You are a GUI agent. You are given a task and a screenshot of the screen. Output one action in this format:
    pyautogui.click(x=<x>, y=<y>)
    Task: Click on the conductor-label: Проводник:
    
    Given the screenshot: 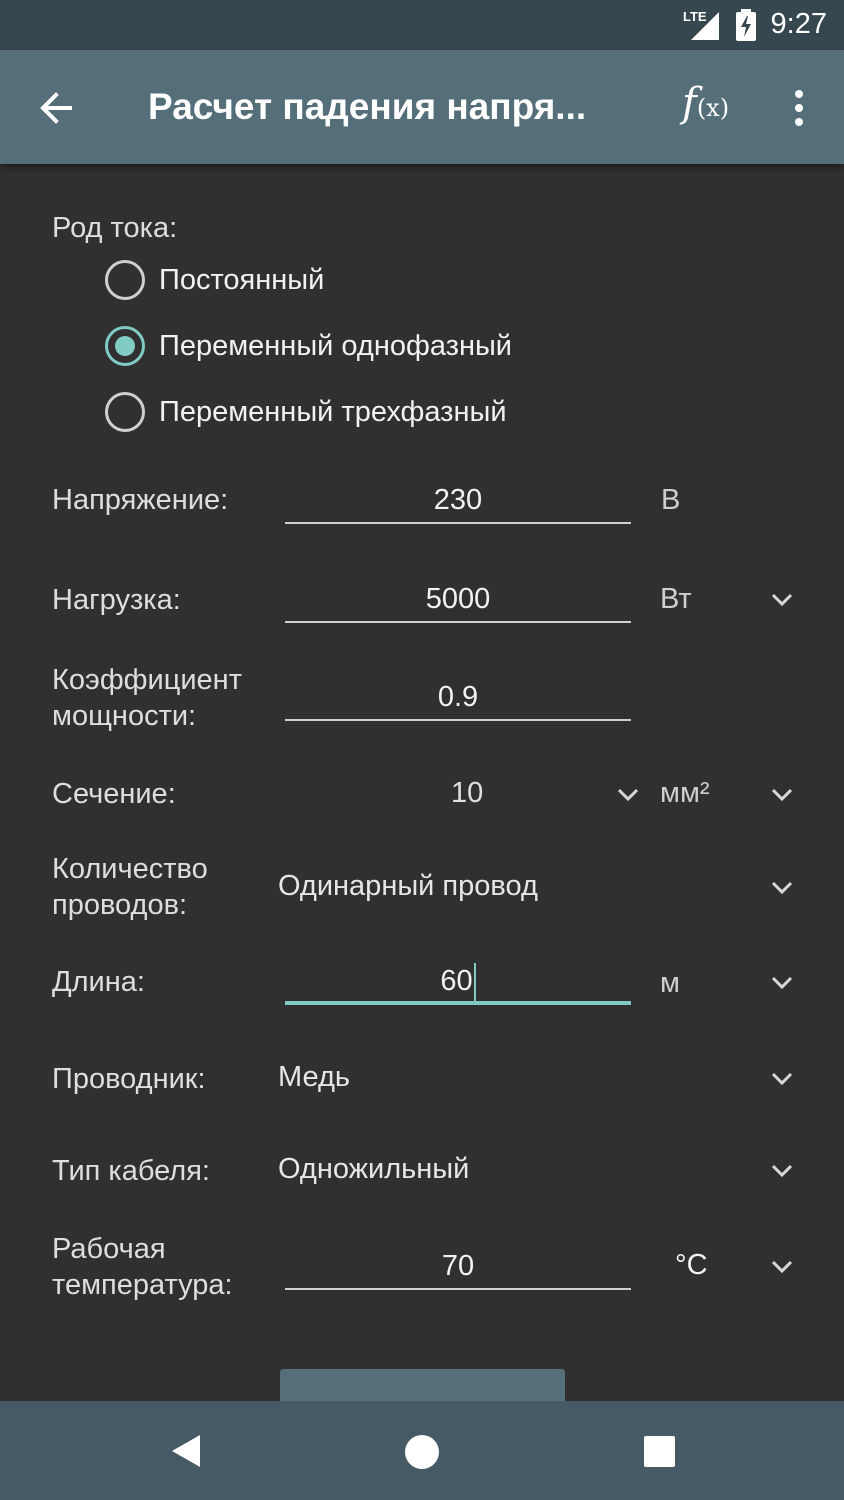 What is the action you would take?
    pyautogui.click(x=129, y=1079)
    